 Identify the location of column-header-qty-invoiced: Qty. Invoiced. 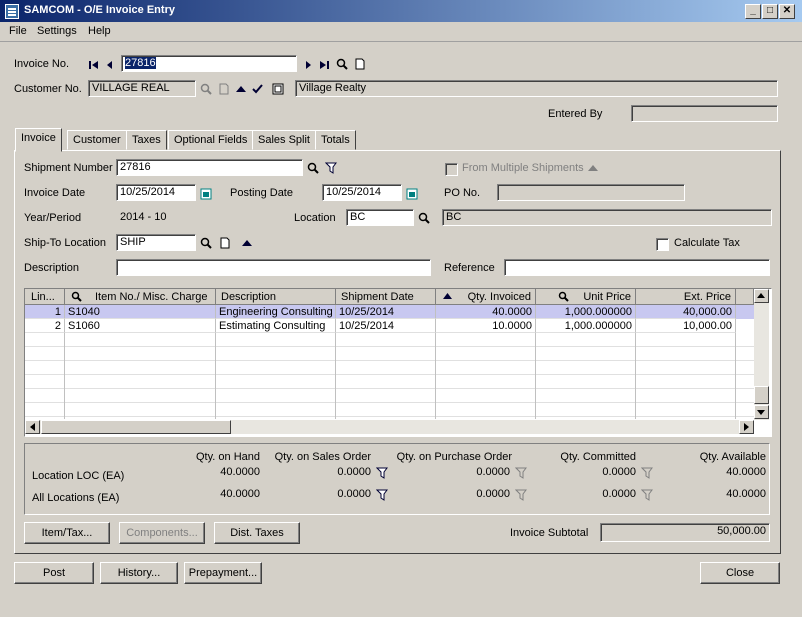
(486, 297).